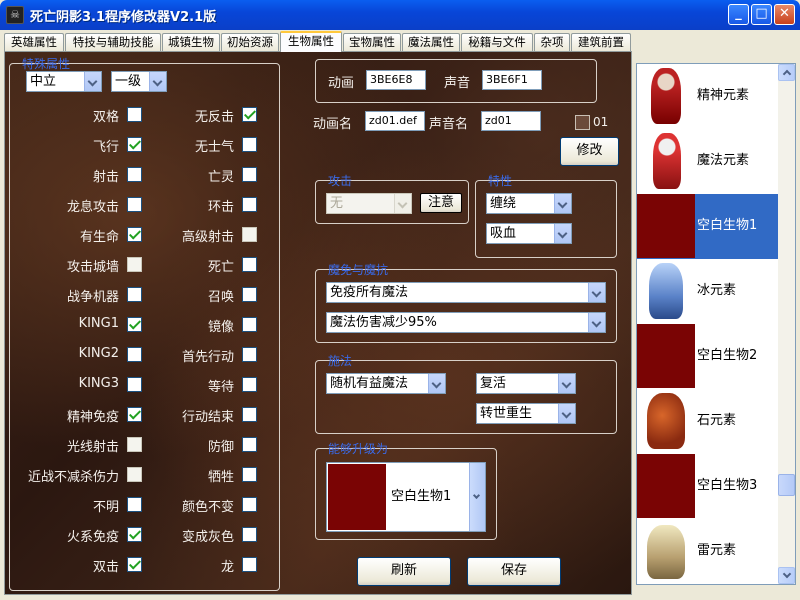 Image resolution: width=800 pixels, height=600 pixels. I want to click on creature-list-scrollbar, so click(786, 324).